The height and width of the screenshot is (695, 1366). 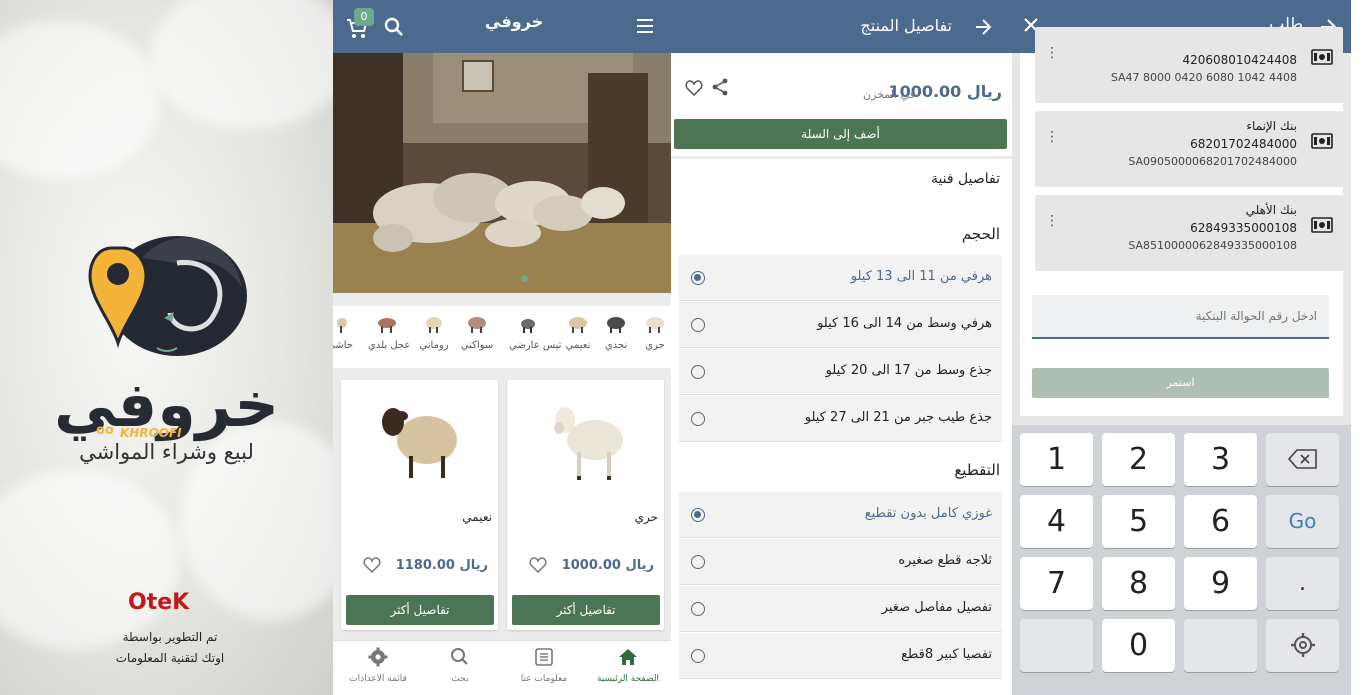 What do you see at coordinates (840, 609) in the screenshot?
I see `cut-option: تفصيل مفاصل صغير` at bounding box center [840, 609].